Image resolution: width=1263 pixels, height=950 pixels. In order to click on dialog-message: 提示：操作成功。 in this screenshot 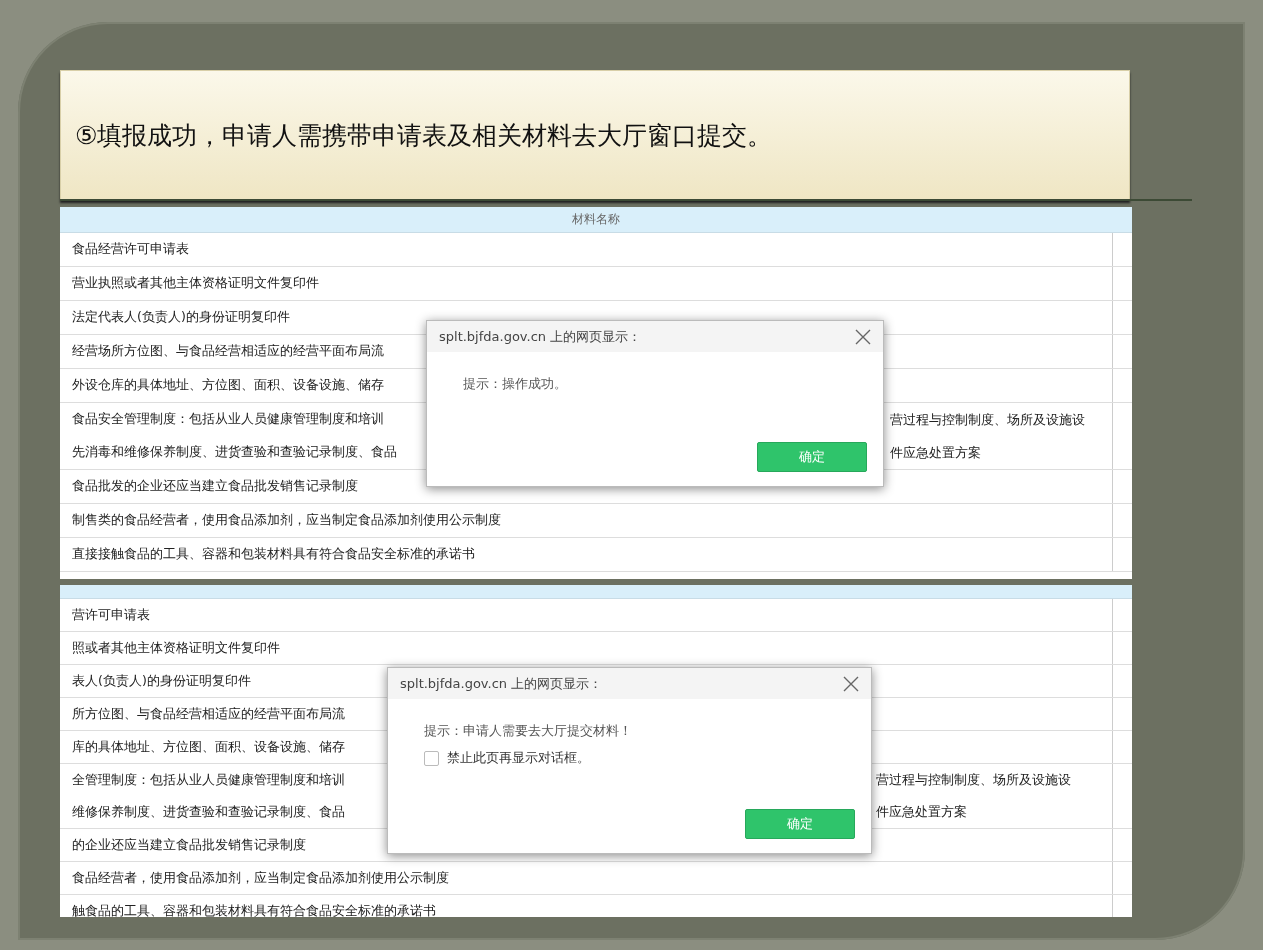, I will do `click(515, 384)`.